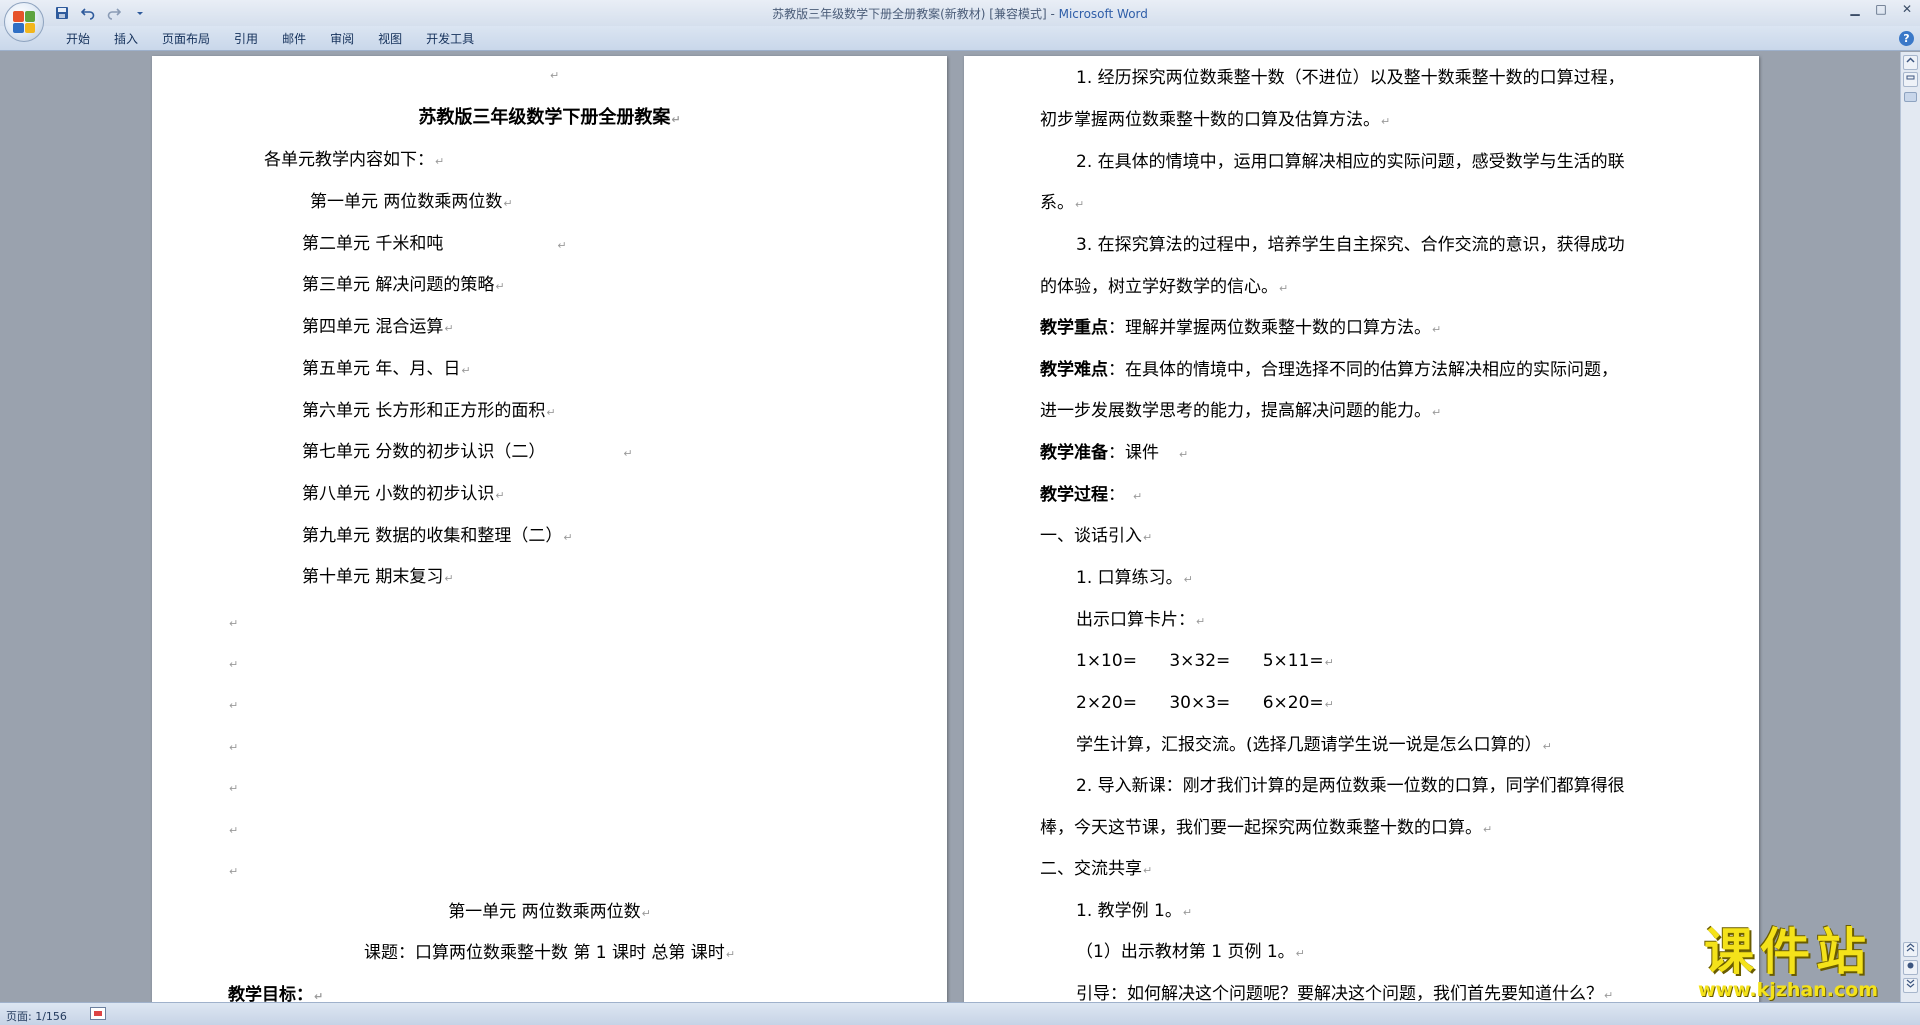  Describe the element at coordinates (1205, 661) in the screenshot. I see `calc-row-1: 1×10= 3×32= 5×11=↵` at that location.